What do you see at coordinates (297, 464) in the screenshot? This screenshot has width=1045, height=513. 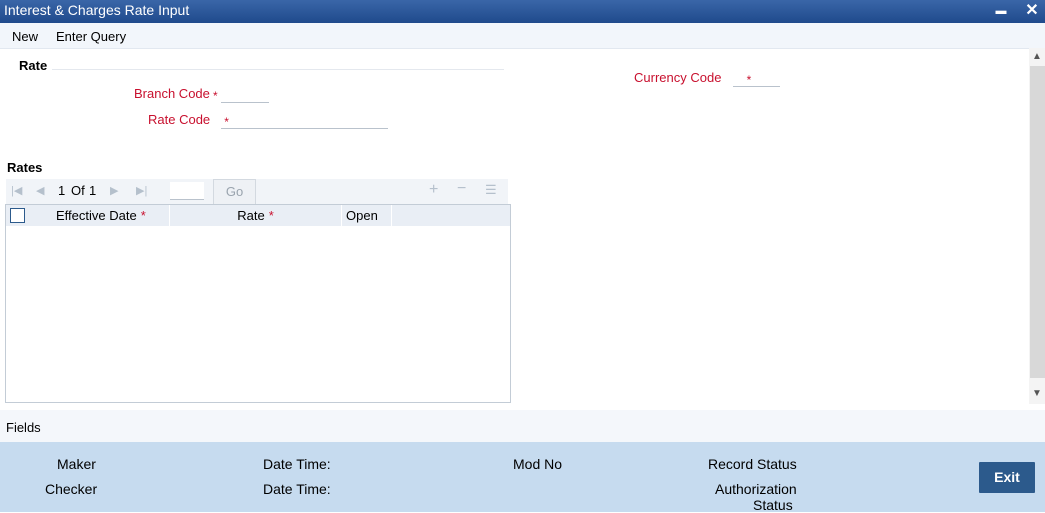 I see `maker-date-time-label: Date Time:` at bounding box center [297, 464].